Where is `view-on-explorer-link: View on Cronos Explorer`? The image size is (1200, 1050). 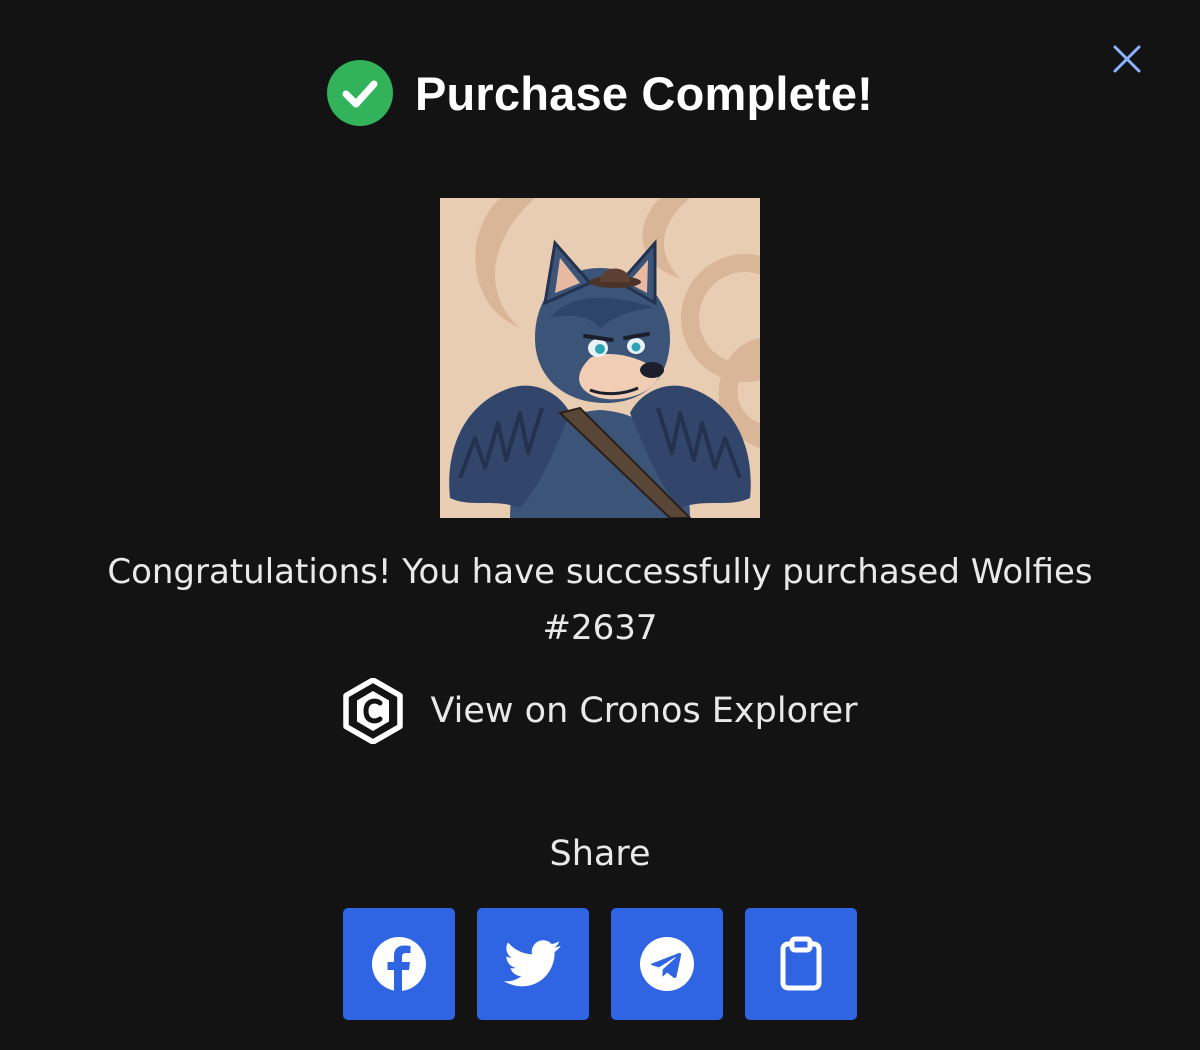 view-on-explorer-link: View on Cronos Explorer is located at coordinates (600, 711).